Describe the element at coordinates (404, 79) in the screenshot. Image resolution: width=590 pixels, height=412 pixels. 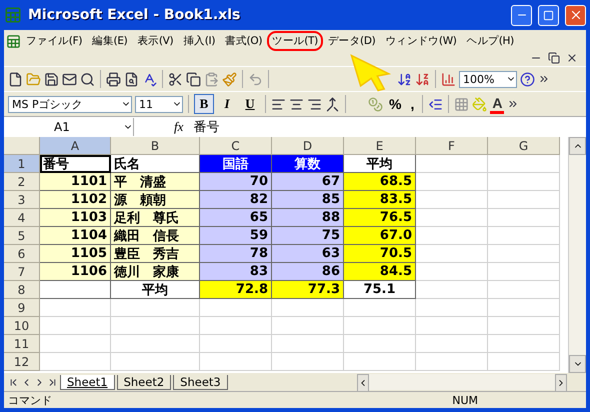
I see `sort-ascending-icon` at that location.